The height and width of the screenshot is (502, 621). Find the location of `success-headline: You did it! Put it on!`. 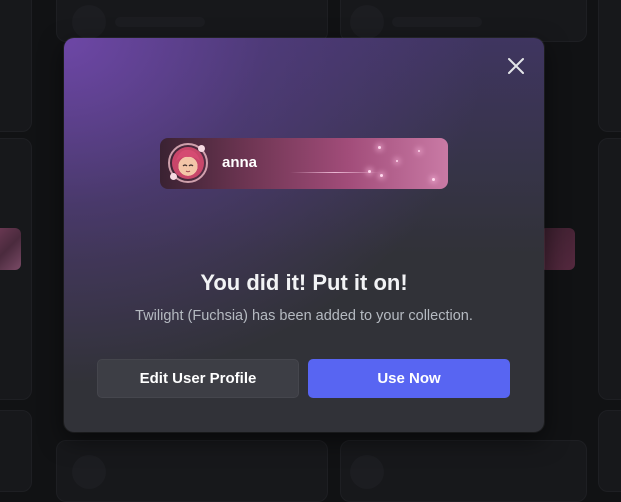

success-headline: You did it! Put it on! is located at coordinates (304, 282).